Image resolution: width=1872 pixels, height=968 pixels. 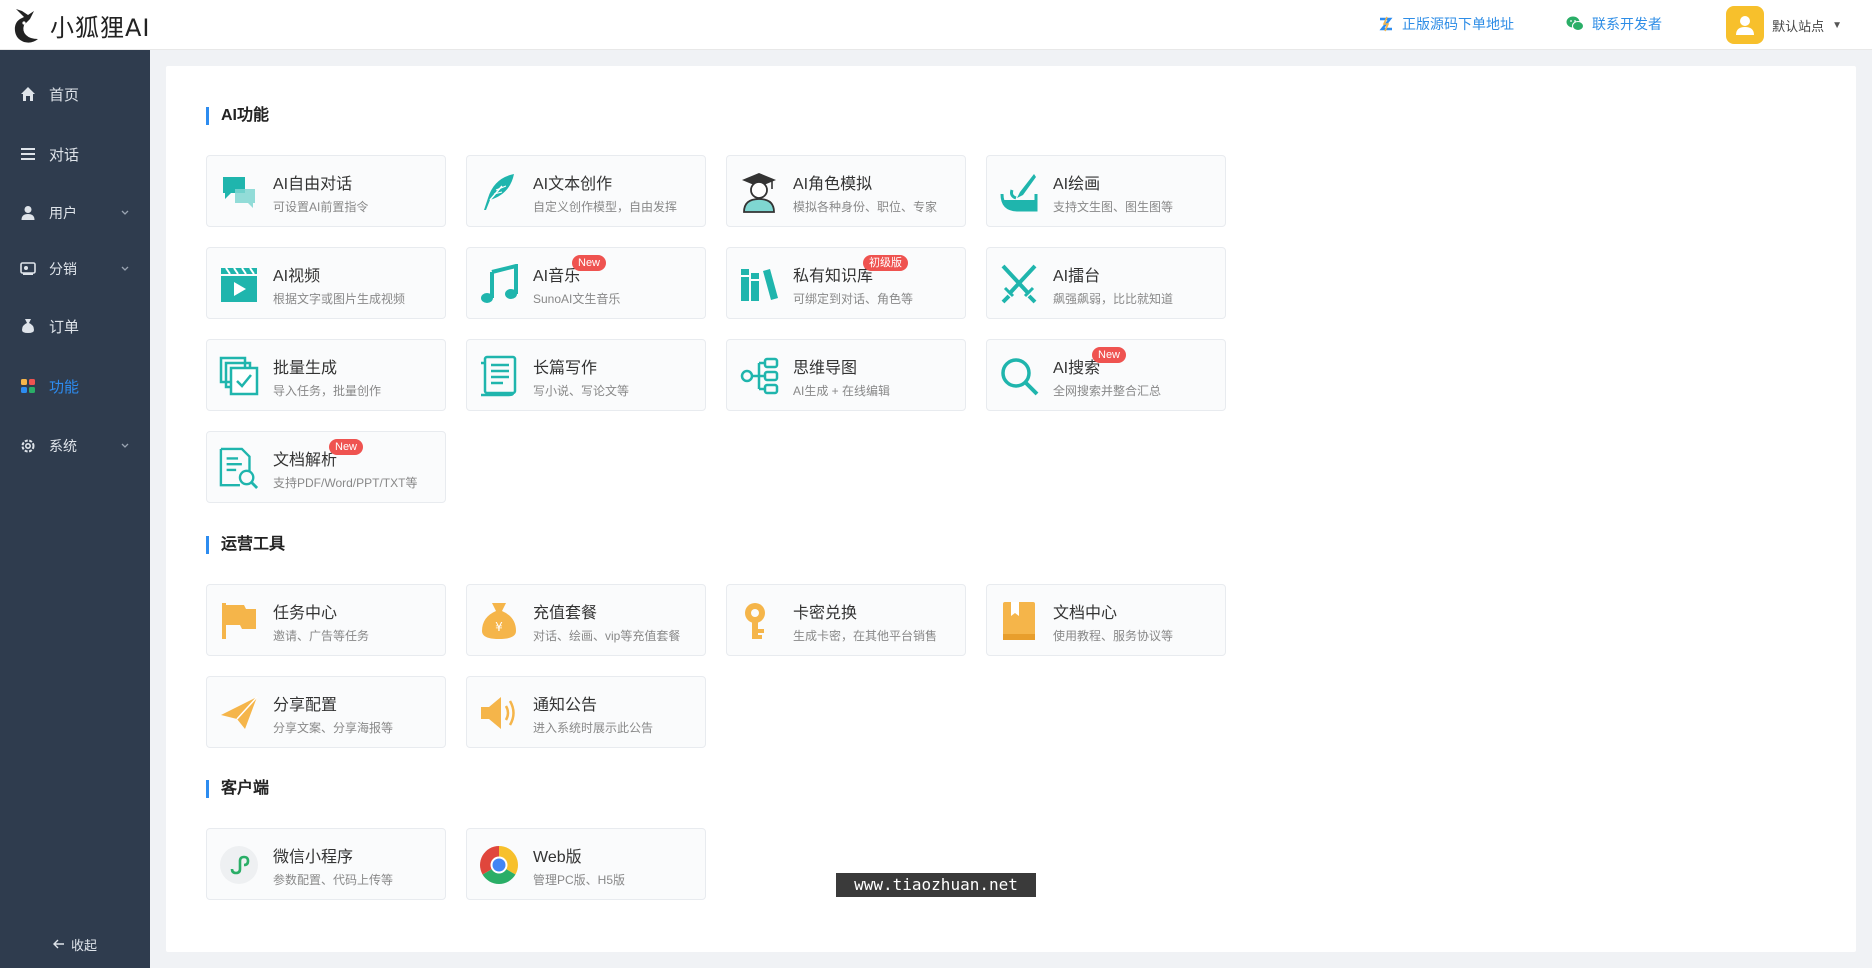 I want to click on ops-card-announcement: 通知公告 进入系统时展示此公告, so click(x=586, y=712).